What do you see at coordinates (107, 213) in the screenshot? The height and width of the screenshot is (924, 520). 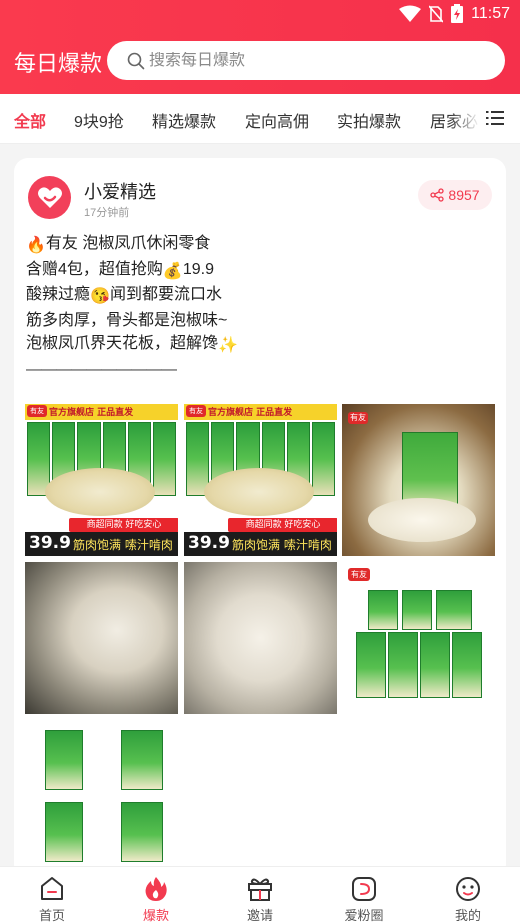 I see `post-time: 17分钟前` at bounding box center [107, 213].